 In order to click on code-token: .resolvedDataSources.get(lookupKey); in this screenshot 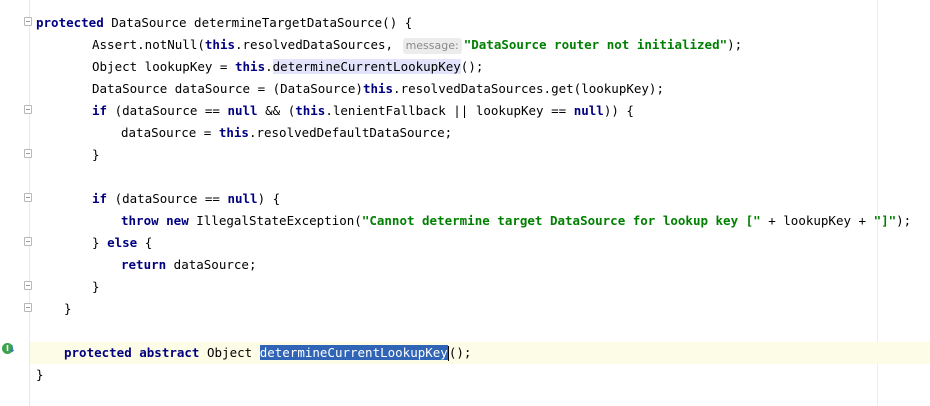, I will do `click(528, 88)`.